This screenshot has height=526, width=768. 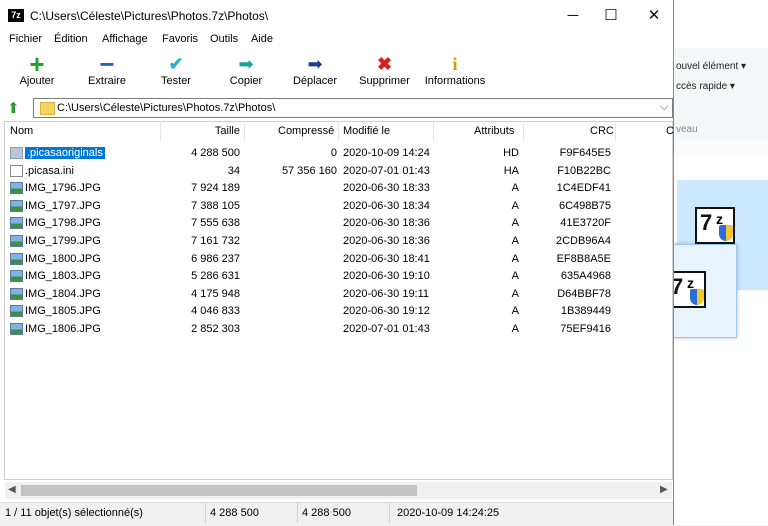 I want to click on column-header-modified: Modifié le, so click(x=366, y=131).